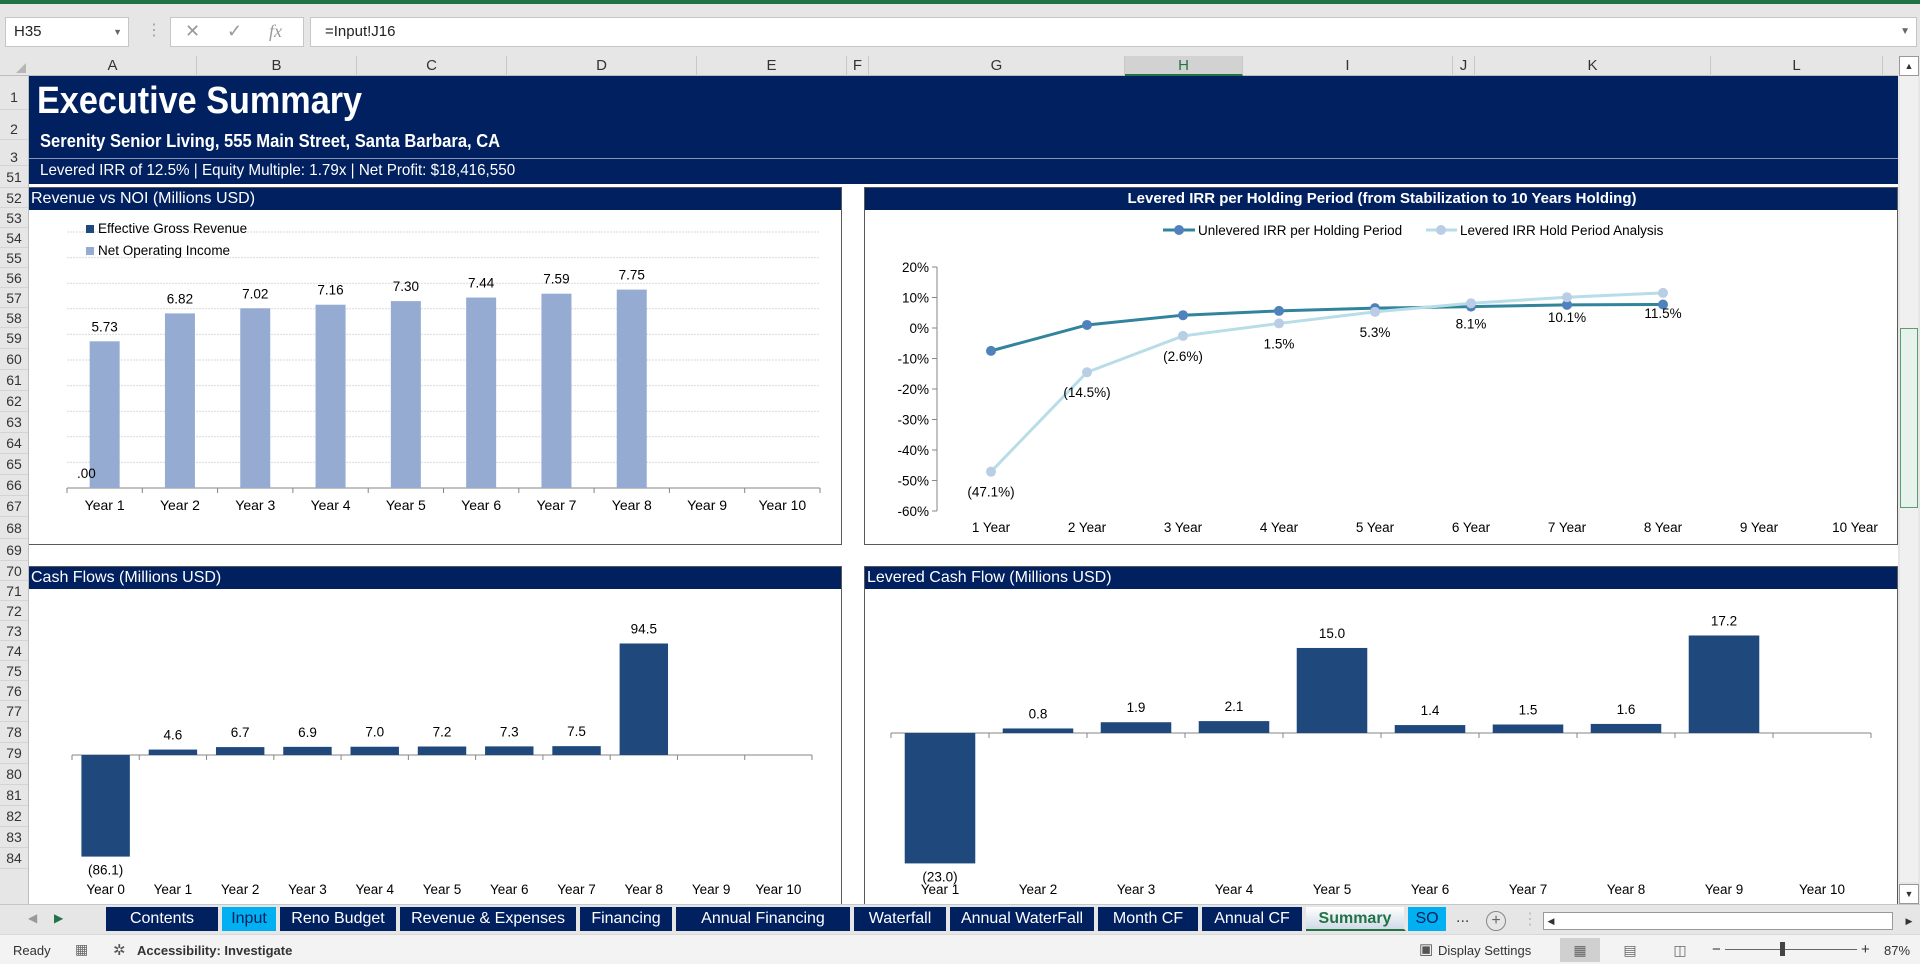 The width and height of the screenshot is (1920, 964). Describe the element at coordinates (432, 66) in the screenshot. I see `column-header-c: C` at that location.